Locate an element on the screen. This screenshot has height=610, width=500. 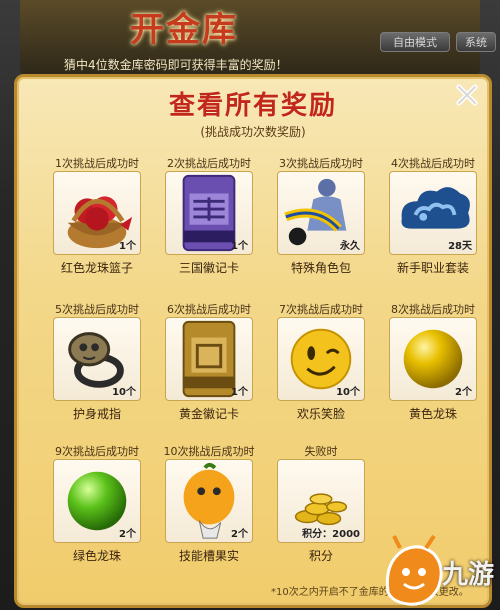
reward-cell-5: 5次挑战后成功时 10个 护身戒指 is located at coordinates (97, 371).